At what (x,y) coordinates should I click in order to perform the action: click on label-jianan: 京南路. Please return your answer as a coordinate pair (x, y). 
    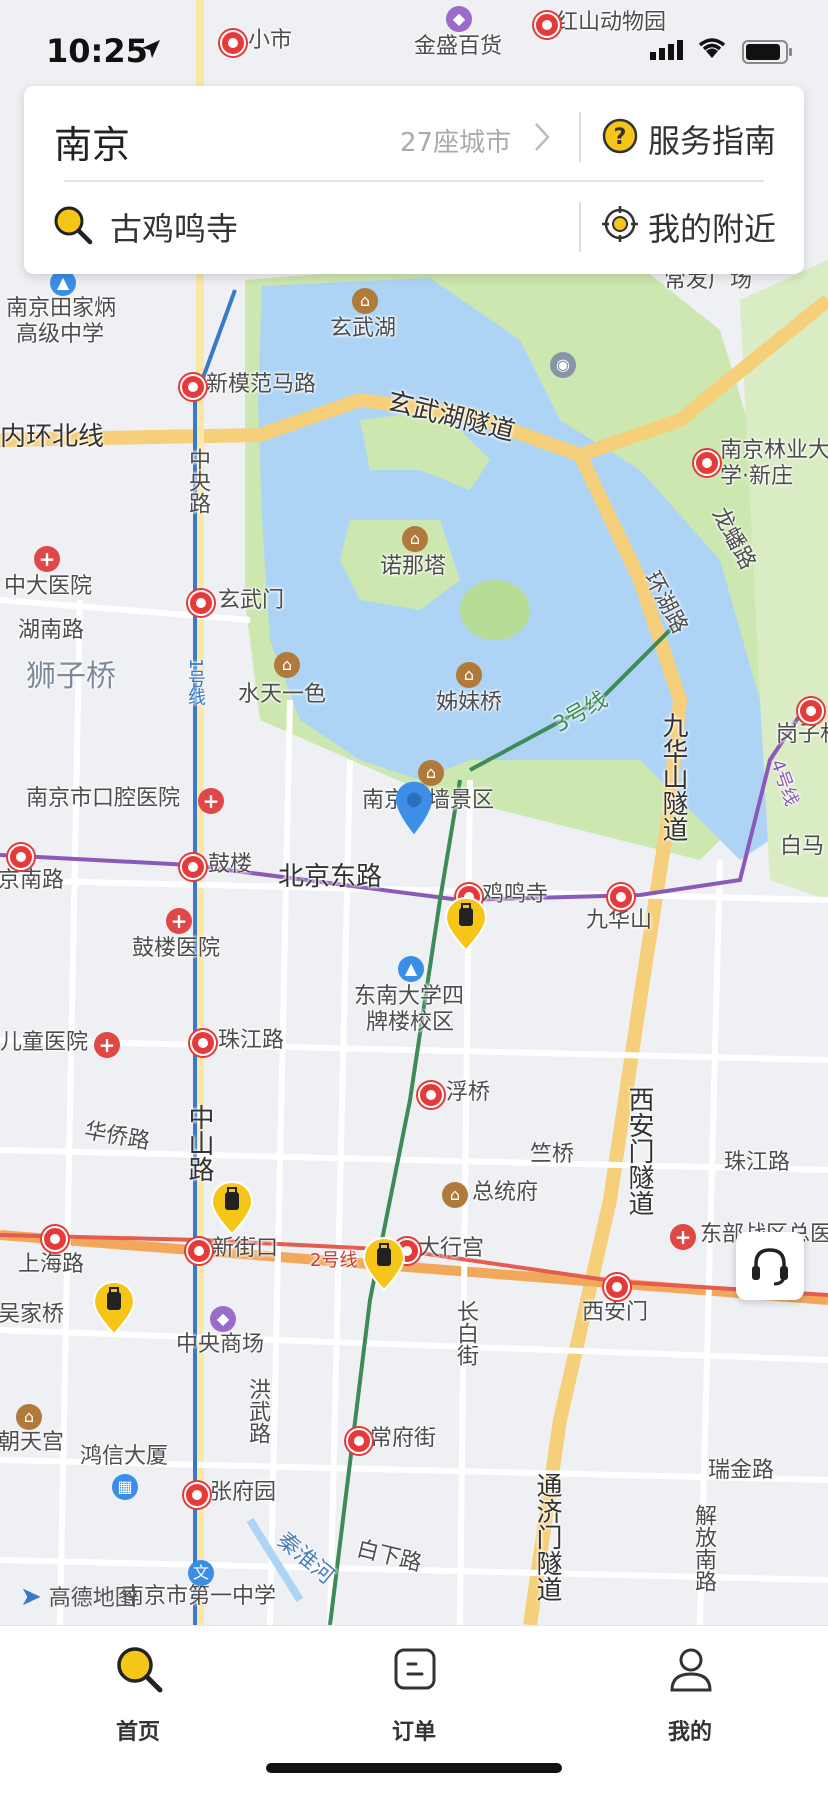
    Looking at the image, I should click on (32, 880).